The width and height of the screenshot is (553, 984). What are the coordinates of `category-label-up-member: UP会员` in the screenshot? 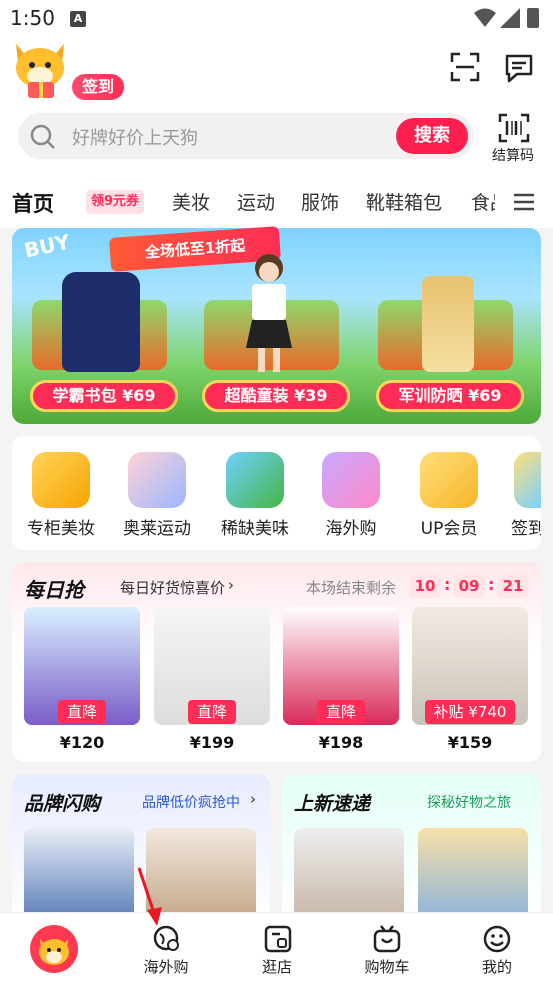 It's located at (449, 526).